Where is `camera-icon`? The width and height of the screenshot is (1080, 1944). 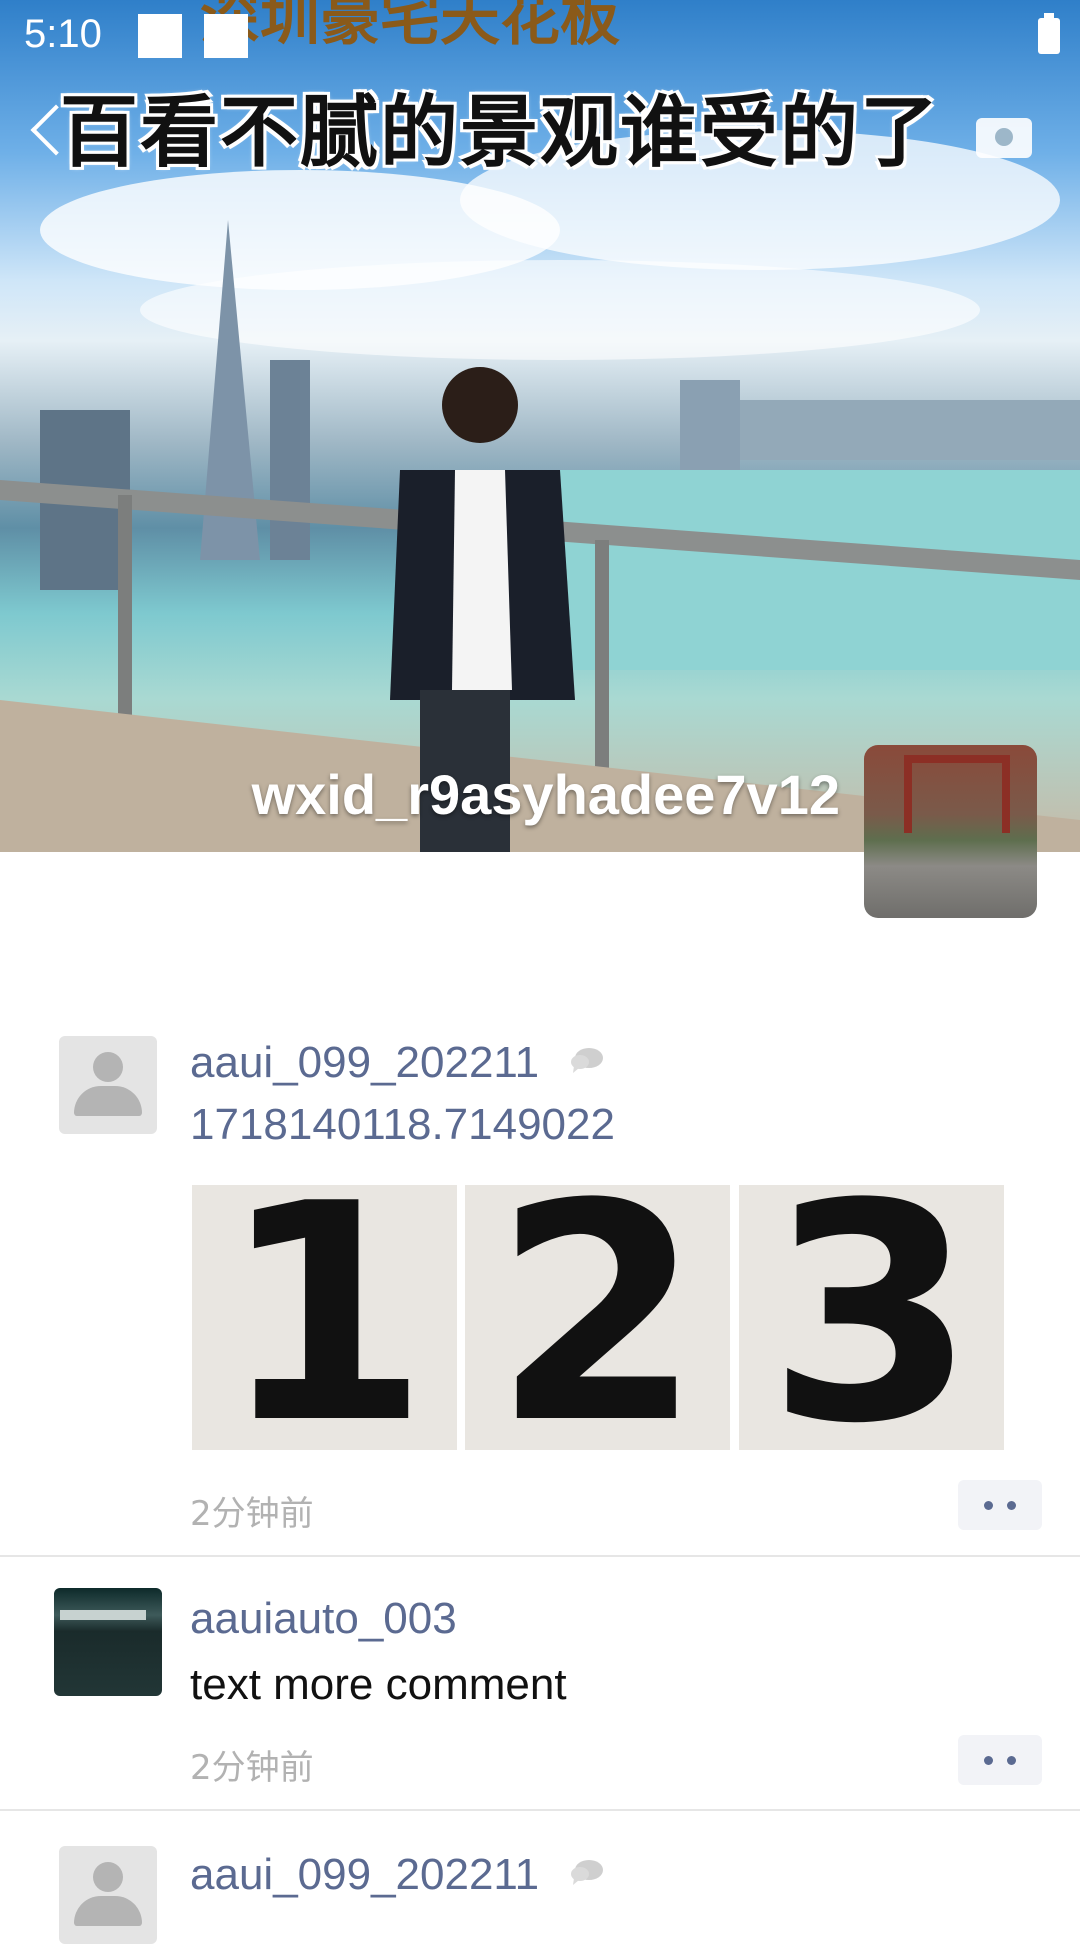
camera-icon is located at coordinates (1004, 138).